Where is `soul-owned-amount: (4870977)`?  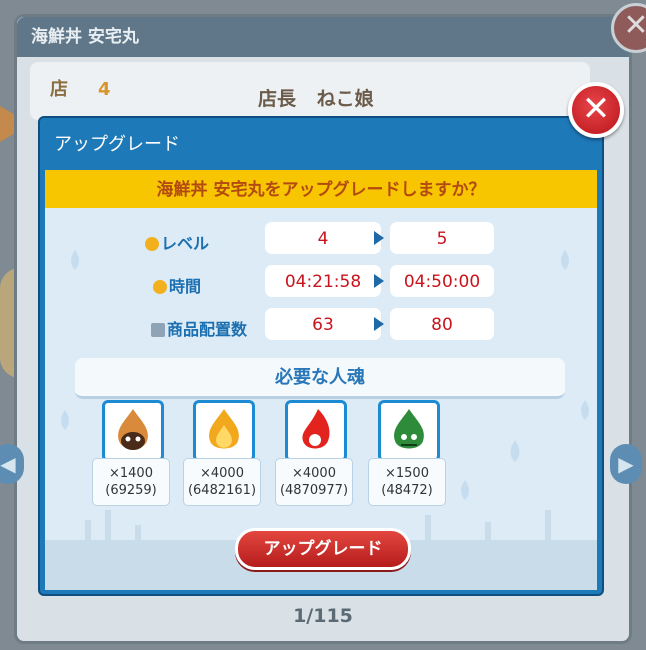 soul-owned-amount: (4870977) is located at coordinates (314, 490).